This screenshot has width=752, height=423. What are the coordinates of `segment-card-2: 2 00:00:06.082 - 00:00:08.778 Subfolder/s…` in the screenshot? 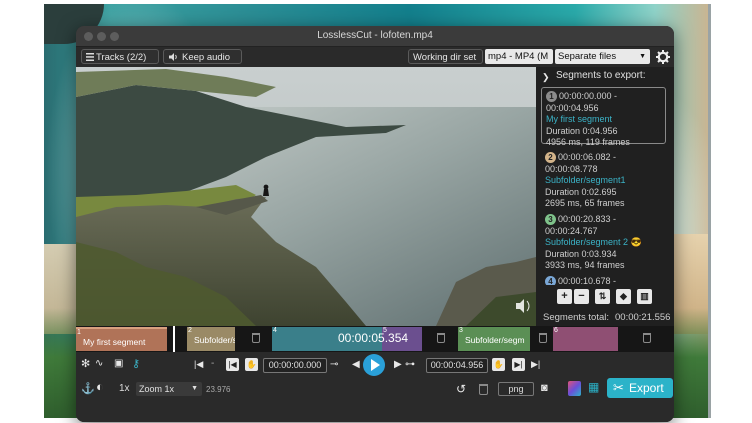 It's located at (603, 178).